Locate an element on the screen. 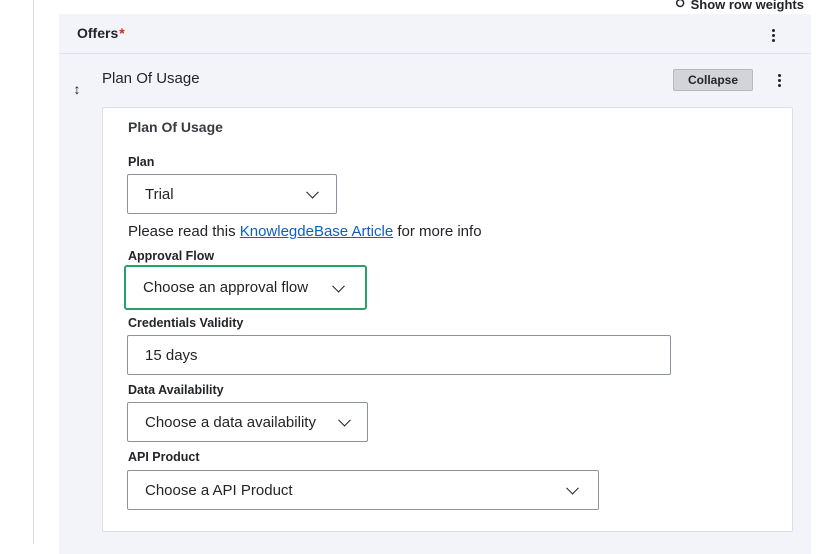 This screenshot has height=554, width=834. offers-header: Offers* is located at coordinates (435, 34).